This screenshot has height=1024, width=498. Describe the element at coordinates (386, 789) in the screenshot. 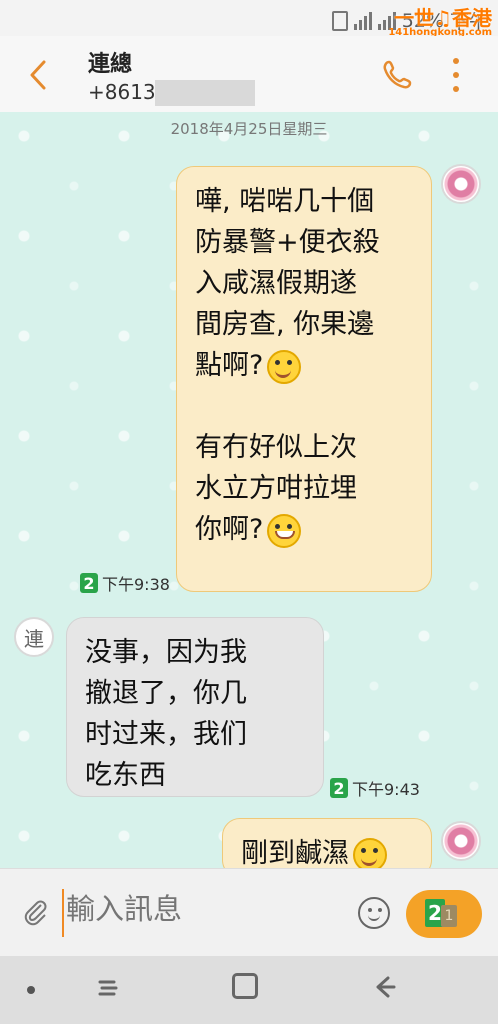

I see `message-time: 下午9:43` at that location.